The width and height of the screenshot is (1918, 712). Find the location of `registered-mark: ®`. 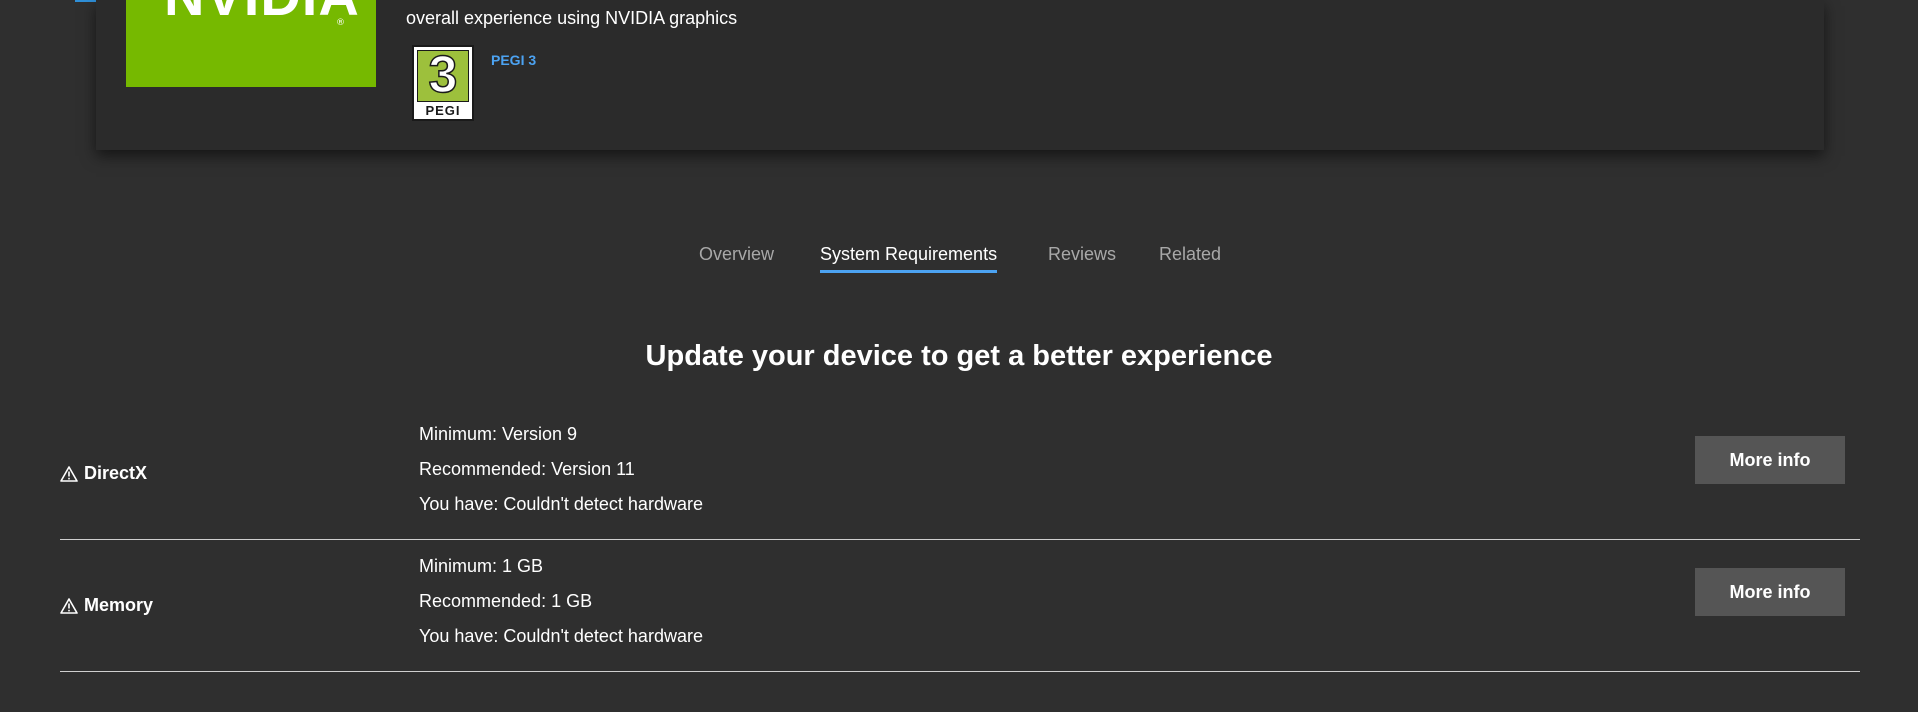

registered-mark: ® is located at coordinates (340, 23).